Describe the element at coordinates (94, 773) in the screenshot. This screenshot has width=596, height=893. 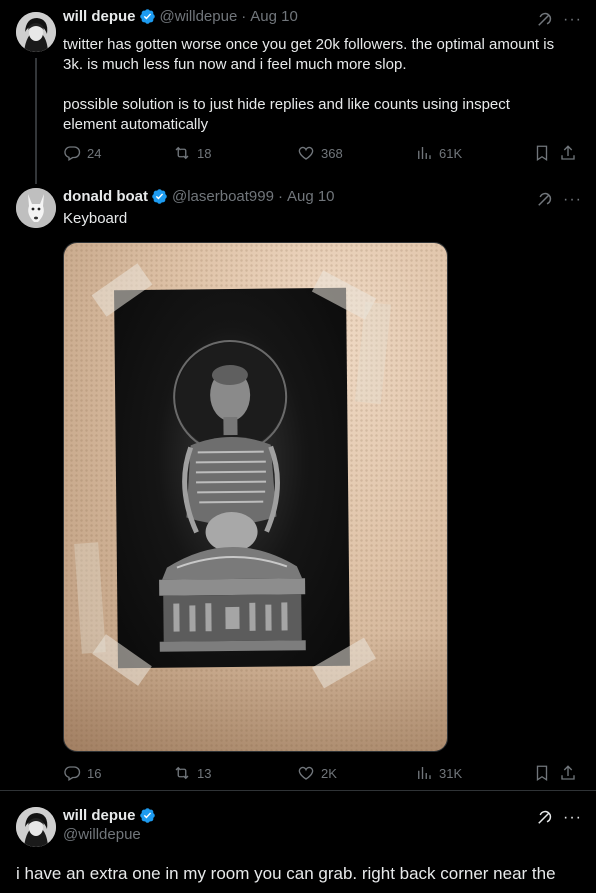
I see `reply-count: 16` at that location.